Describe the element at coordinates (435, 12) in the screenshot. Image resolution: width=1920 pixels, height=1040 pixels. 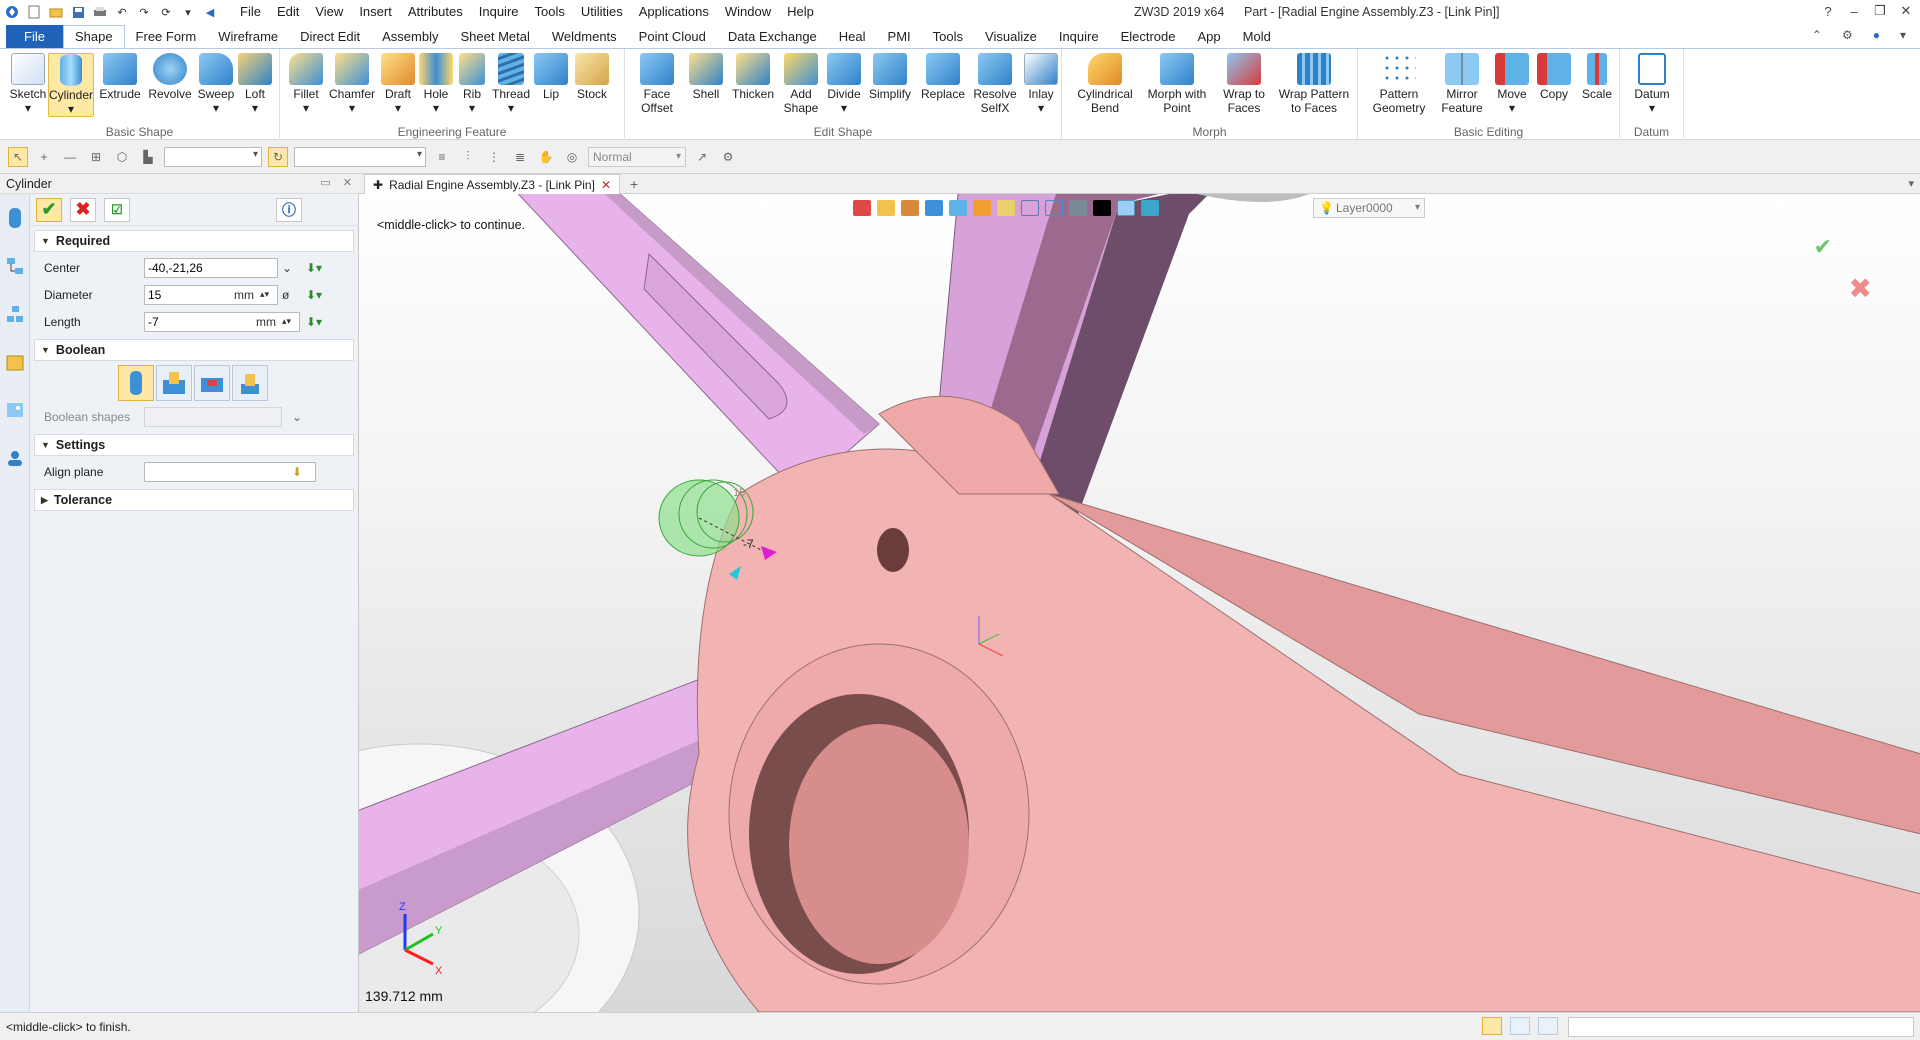
I see `menu-attributes: Attributes` at that location.